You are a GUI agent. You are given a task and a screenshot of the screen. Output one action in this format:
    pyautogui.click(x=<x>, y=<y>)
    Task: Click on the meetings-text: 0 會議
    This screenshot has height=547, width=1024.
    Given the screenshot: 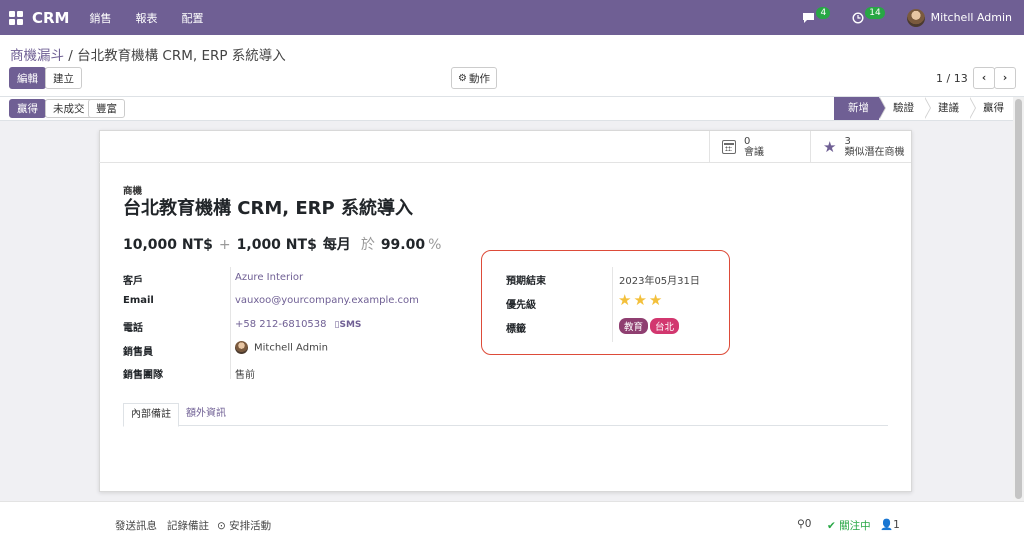 What is the action you would take?
    pyautogui.click(x=754, y=147)
    